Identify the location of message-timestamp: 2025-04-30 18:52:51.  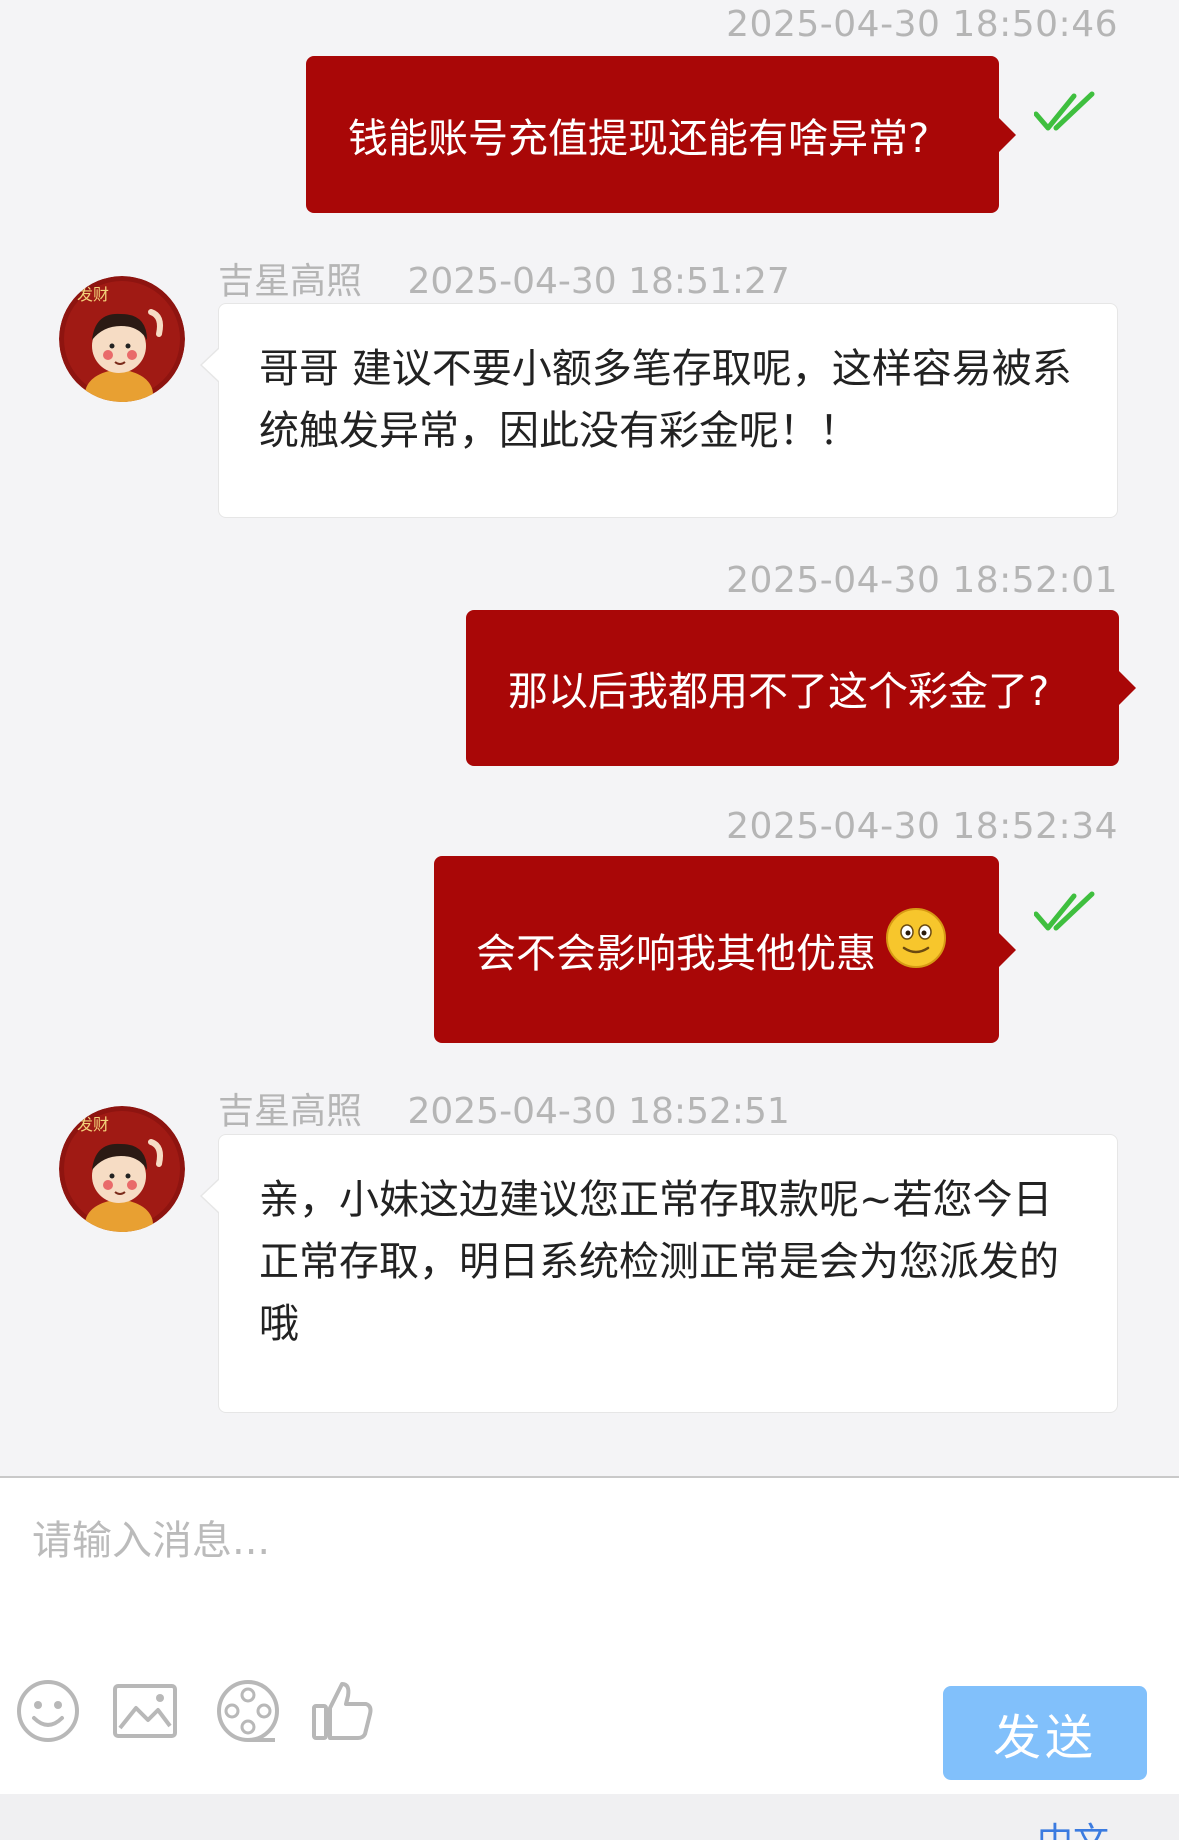
(598, 1111).